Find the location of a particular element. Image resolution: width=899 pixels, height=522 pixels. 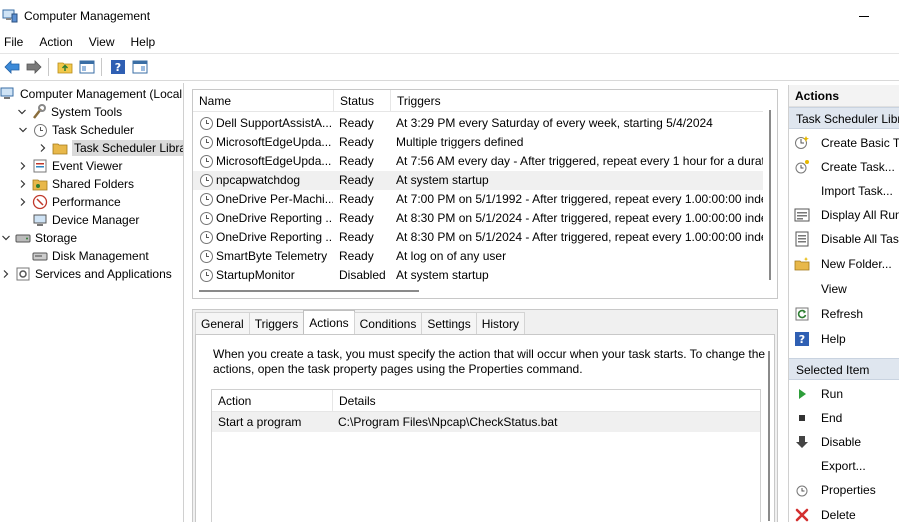

tree-item-system-tools: System Tools is located at coordinates (69, 112).